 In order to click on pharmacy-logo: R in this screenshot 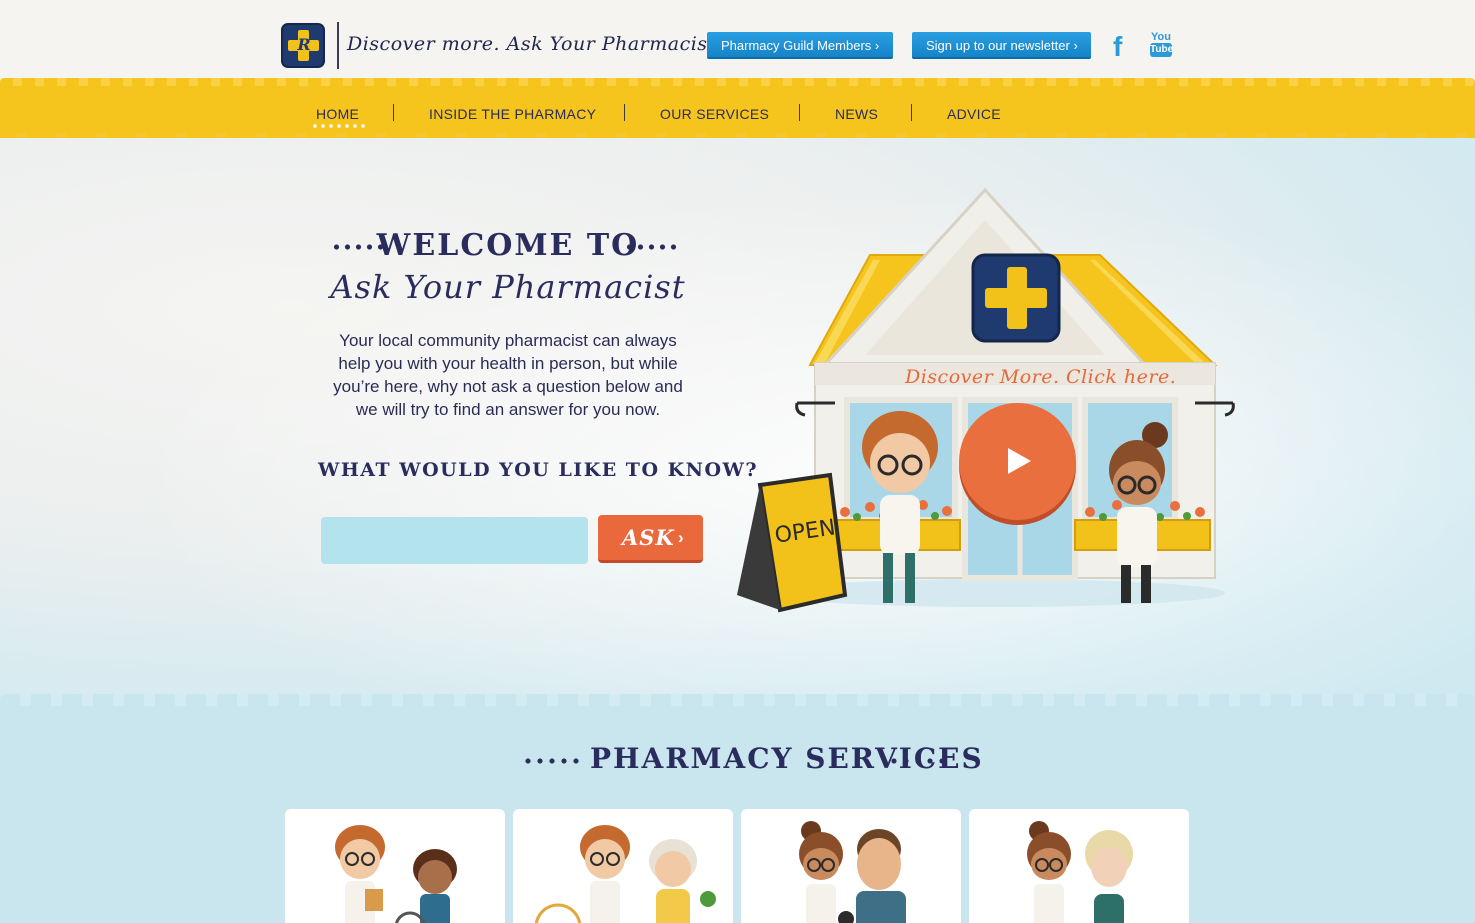, I will do `click(303, 45)`.